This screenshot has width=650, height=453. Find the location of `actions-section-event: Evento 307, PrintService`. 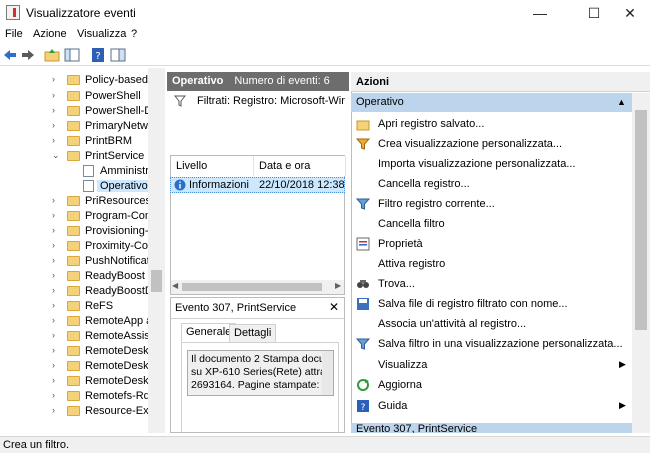

actions-section-event: Evento 307, PrintService is located at coordinates (491, 428).